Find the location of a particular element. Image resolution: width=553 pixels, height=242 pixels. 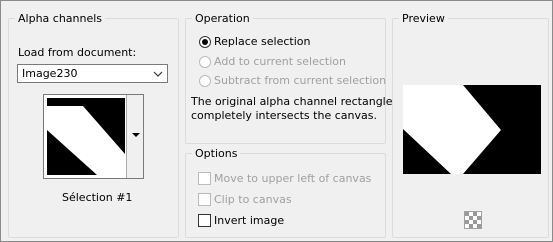

chevron-down-icon is located at coordinates (158, 74).